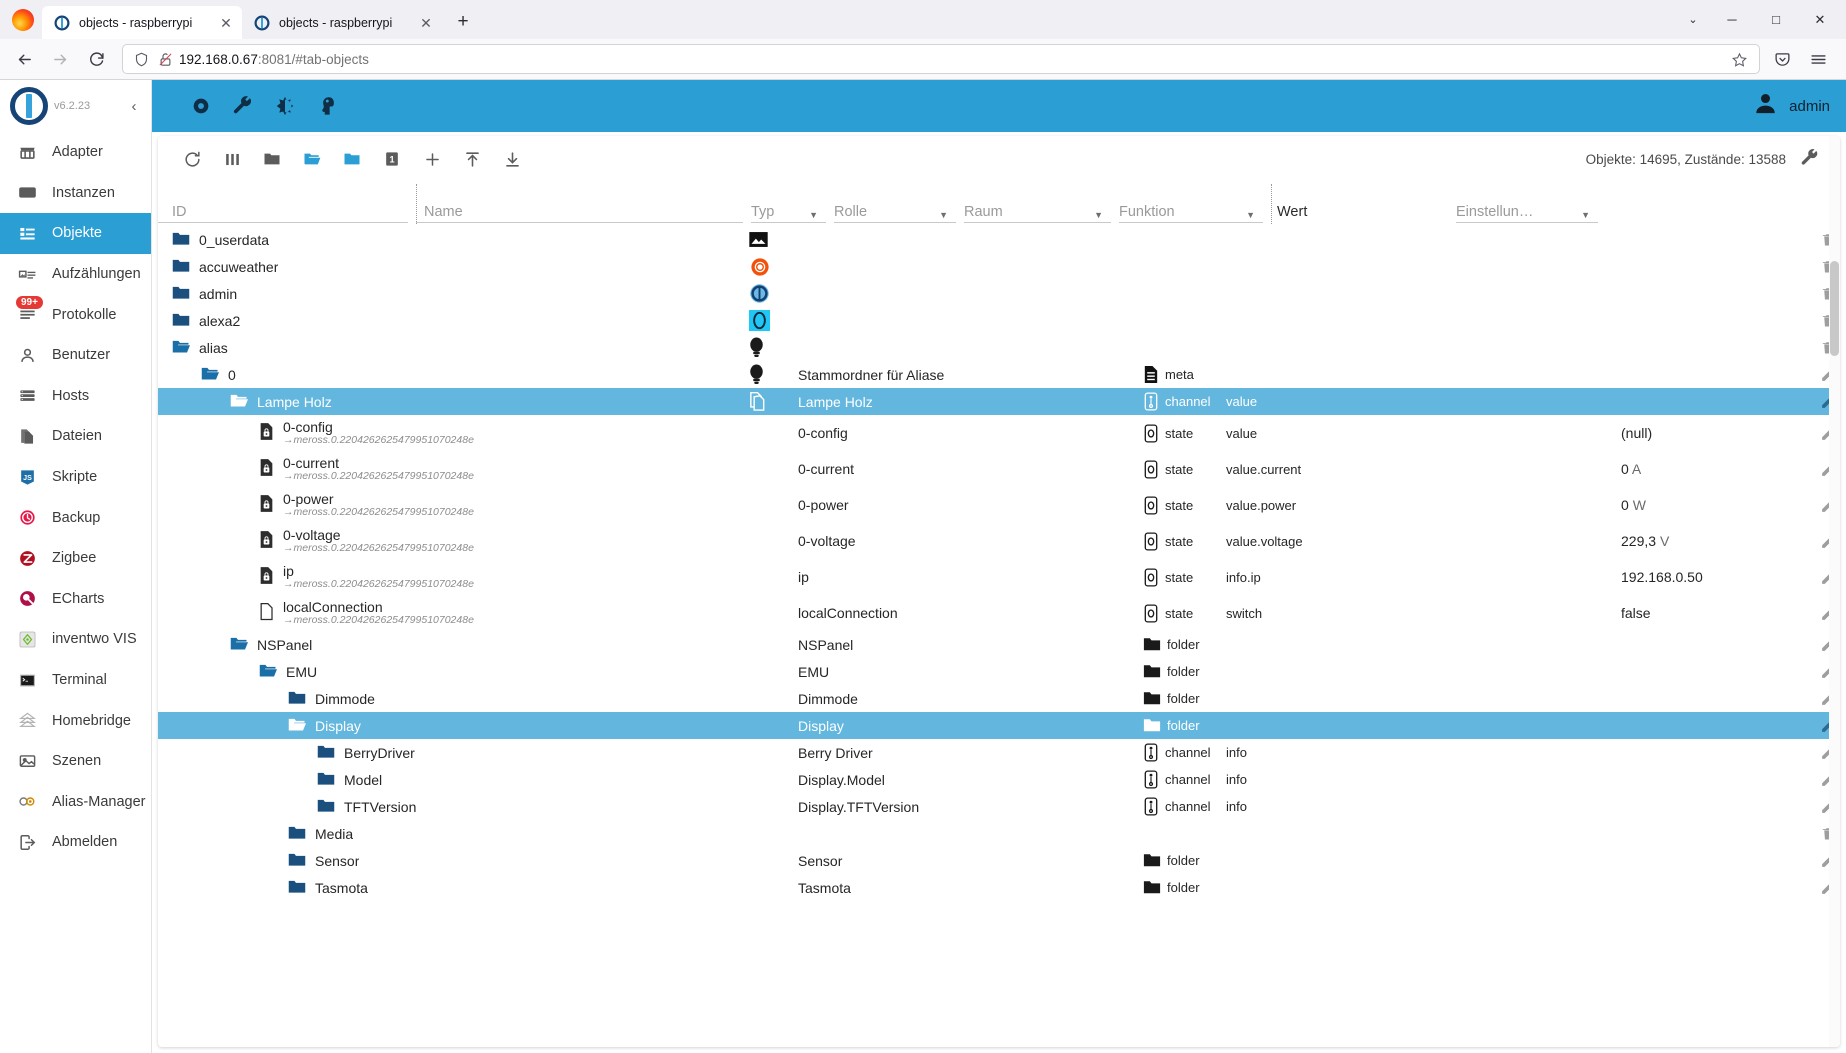 Image resolution: width=1846 pixels, height=1053 pixels. Describe the element at coordinates (999, 239) in the screenshot. I see `table-row: 0_userdata` at that location.